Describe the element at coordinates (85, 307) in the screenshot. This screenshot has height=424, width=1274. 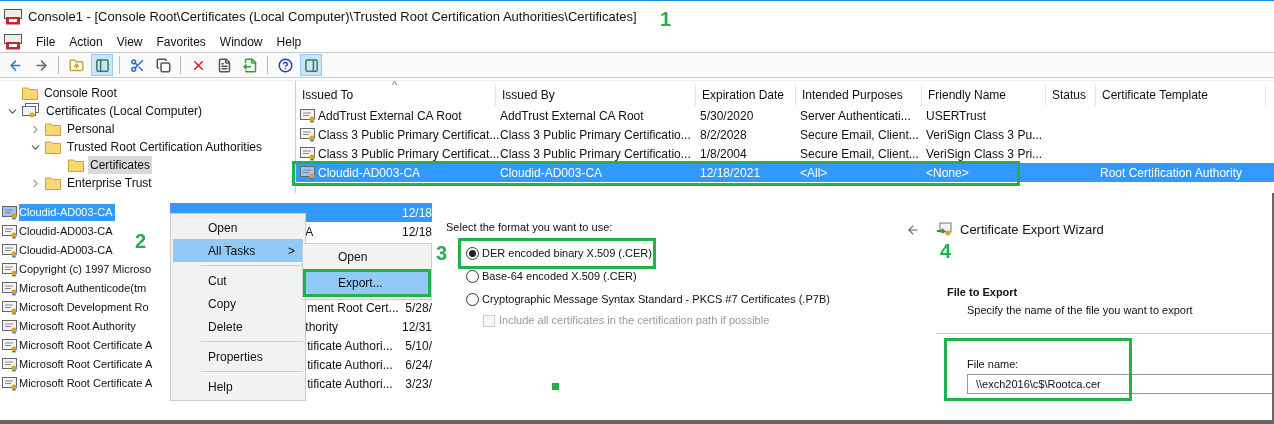
I see `table-cell: Microsoft Development Ro` at that location.